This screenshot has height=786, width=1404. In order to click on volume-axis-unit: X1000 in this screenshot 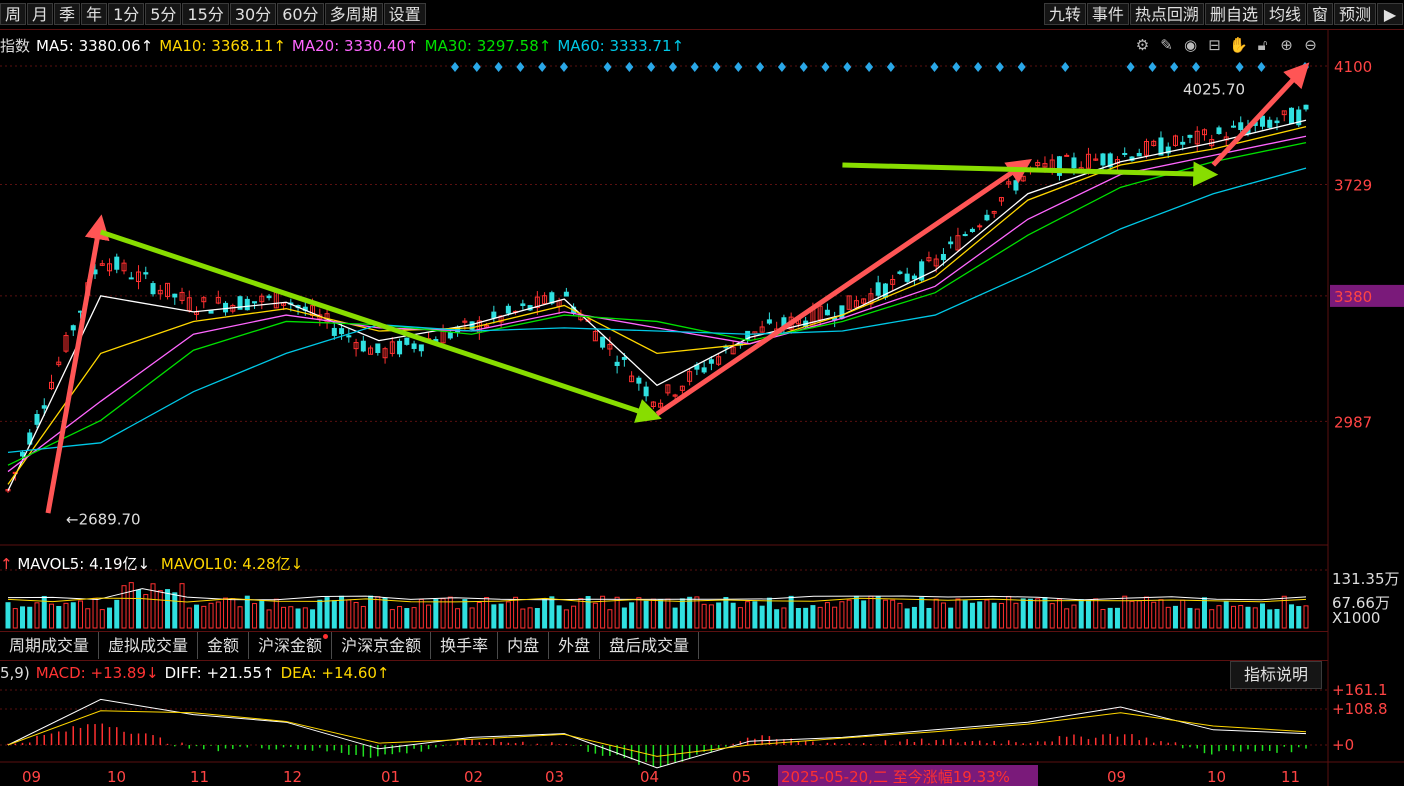, I will do `click(1356, 618)`.